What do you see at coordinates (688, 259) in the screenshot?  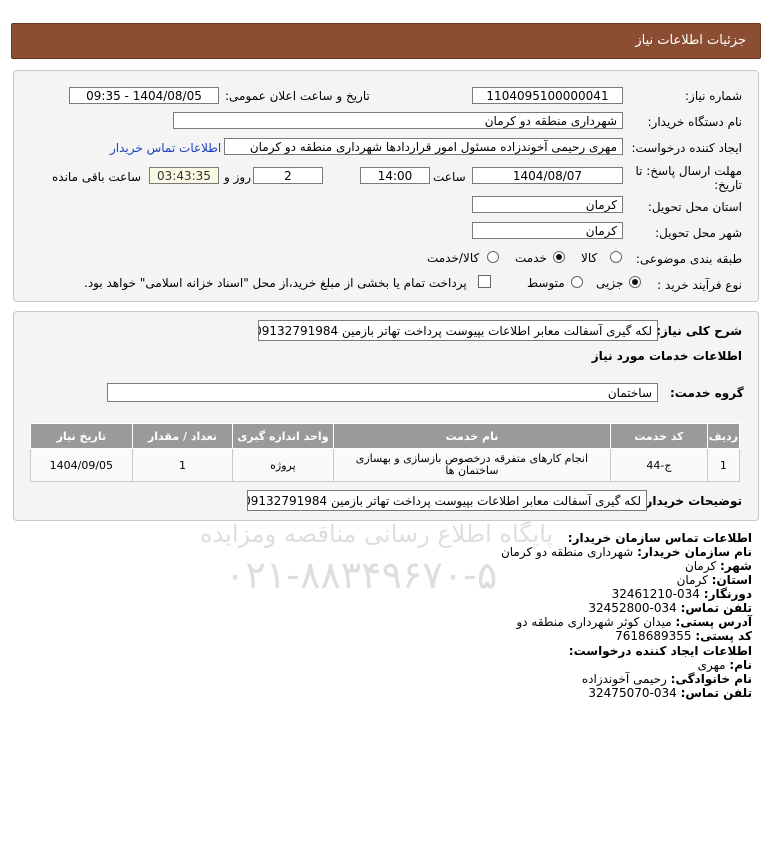 I see `category-label: طبقه بندی موضوعی:` at bounding box center [688, 259].